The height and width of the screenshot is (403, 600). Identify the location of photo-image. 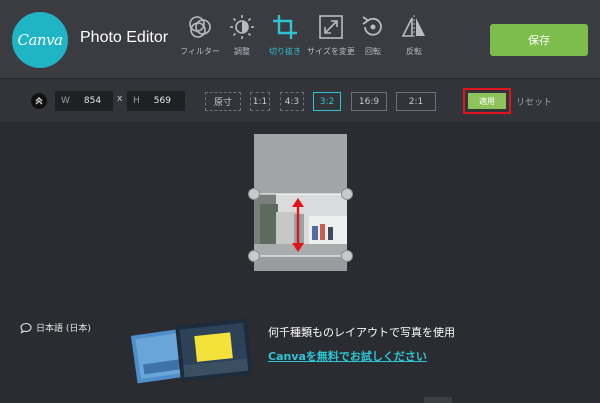
(300, 202).